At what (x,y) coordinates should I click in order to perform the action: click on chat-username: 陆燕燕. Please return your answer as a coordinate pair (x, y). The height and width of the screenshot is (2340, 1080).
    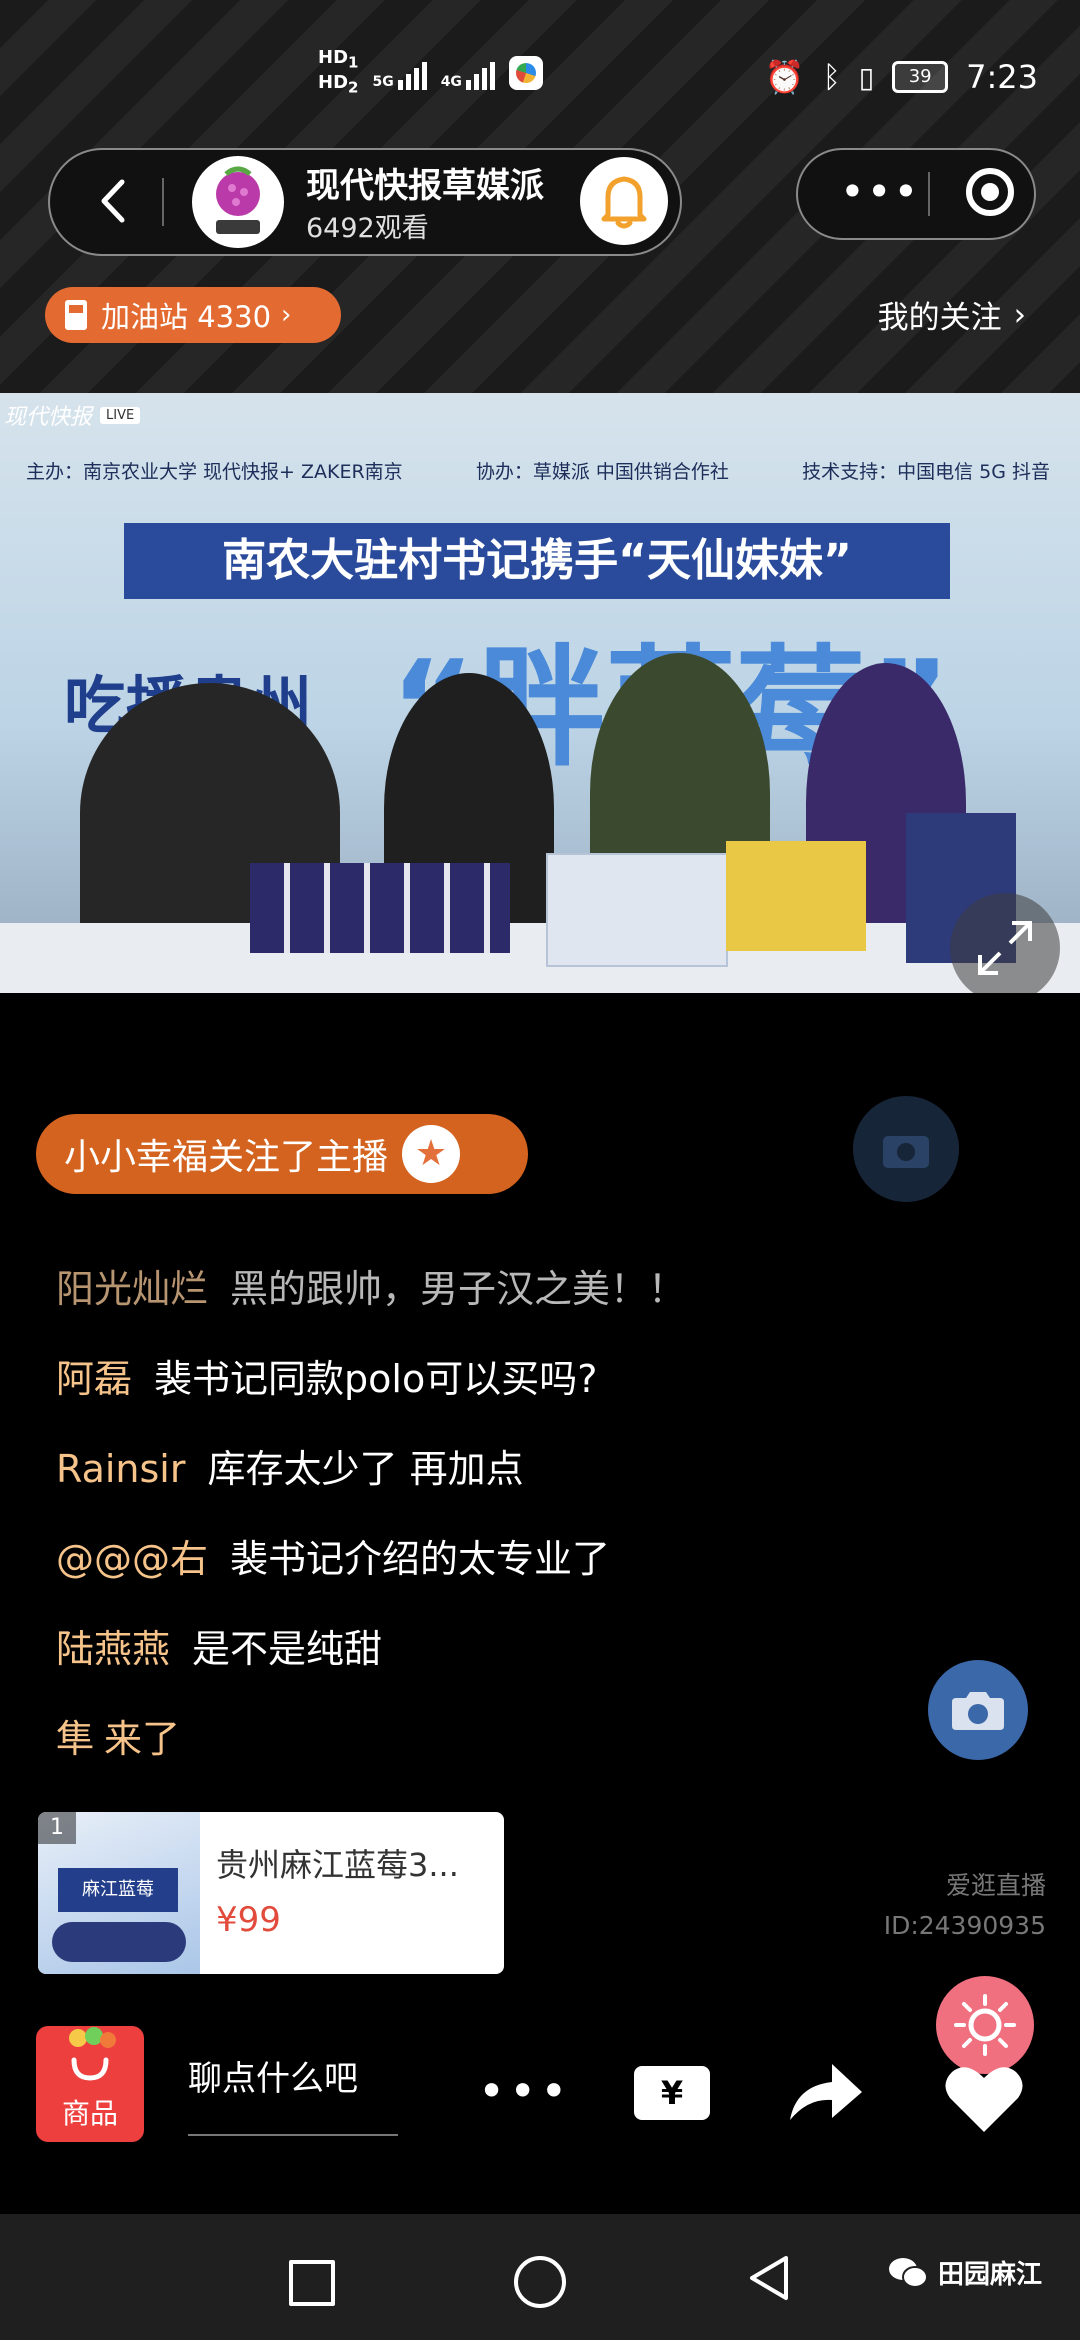
    Looking at the image, I should click on (113, 1649).